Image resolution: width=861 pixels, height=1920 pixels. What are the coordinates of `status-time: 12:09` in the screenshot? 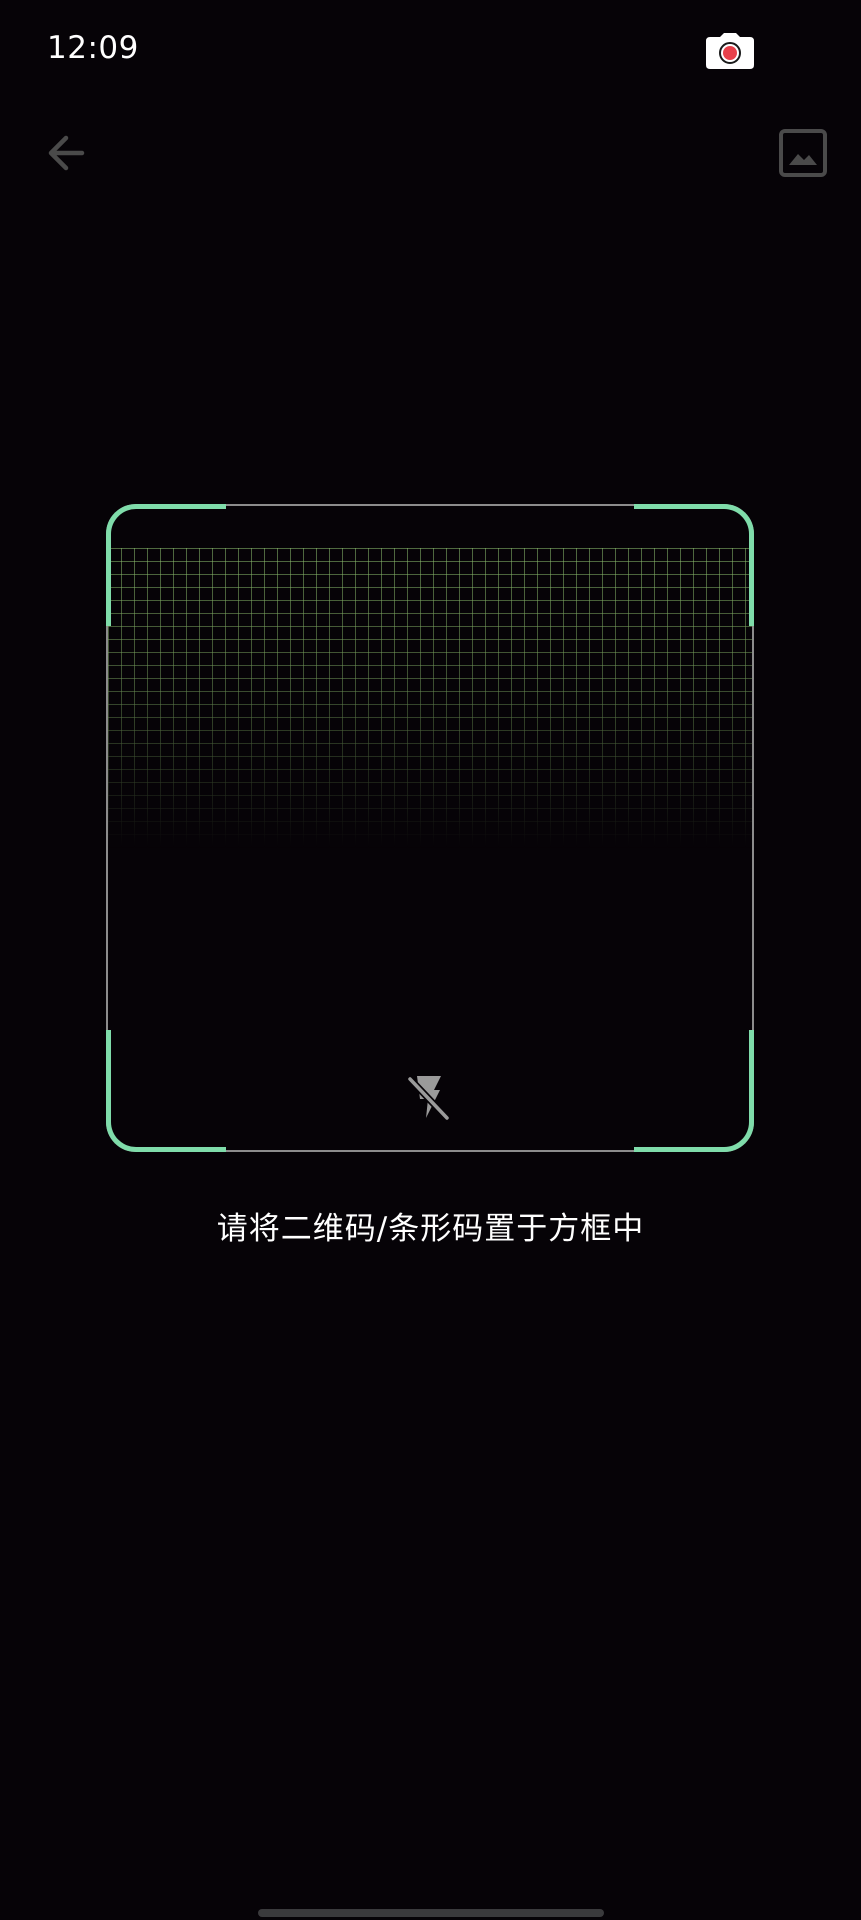 It's located at (93, 48).